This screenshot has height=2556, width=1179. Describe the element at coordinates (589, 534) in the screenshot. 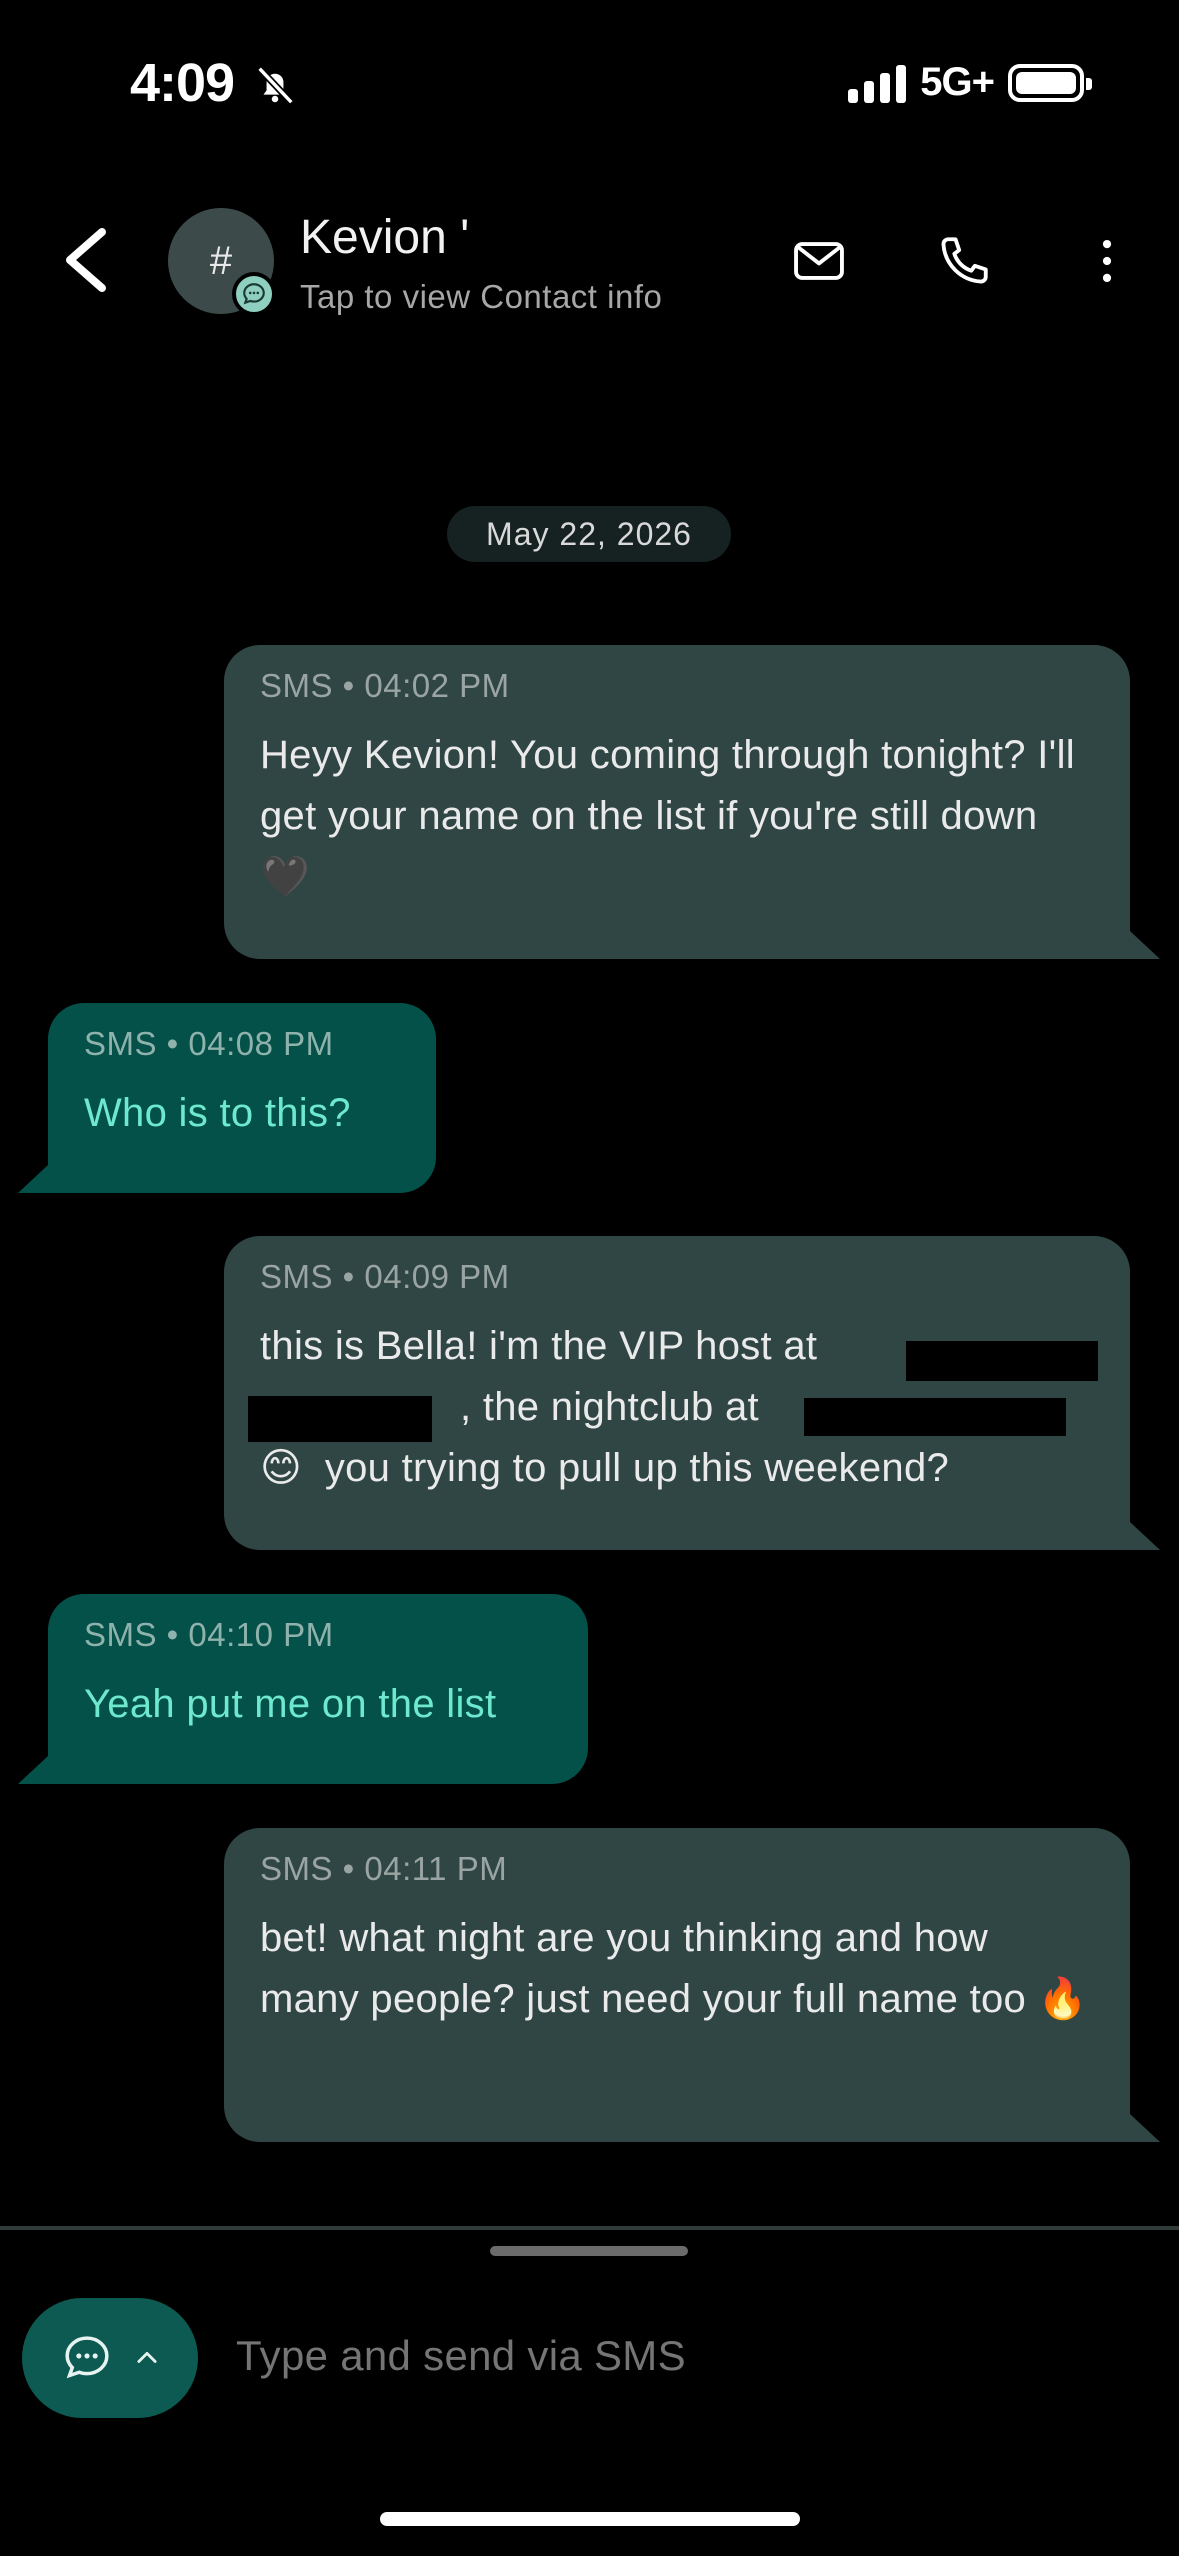

I see `date-separator: May 22, 2026` at that location.